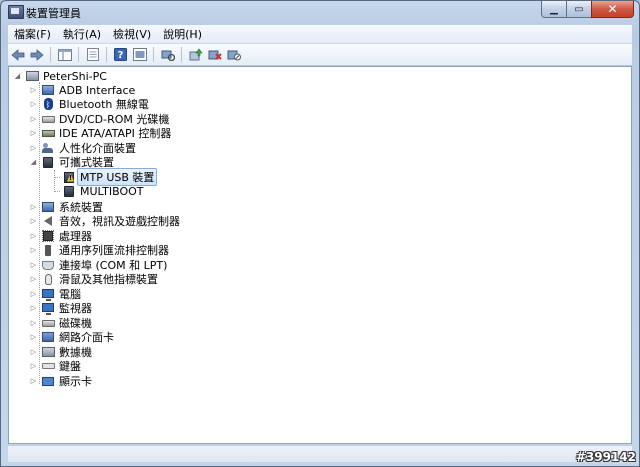 The height and width of the screenshot is (467, 640). Describe the element at coordinates (320, 55) in the screenshot. I see `toolbar: ?` at that location.